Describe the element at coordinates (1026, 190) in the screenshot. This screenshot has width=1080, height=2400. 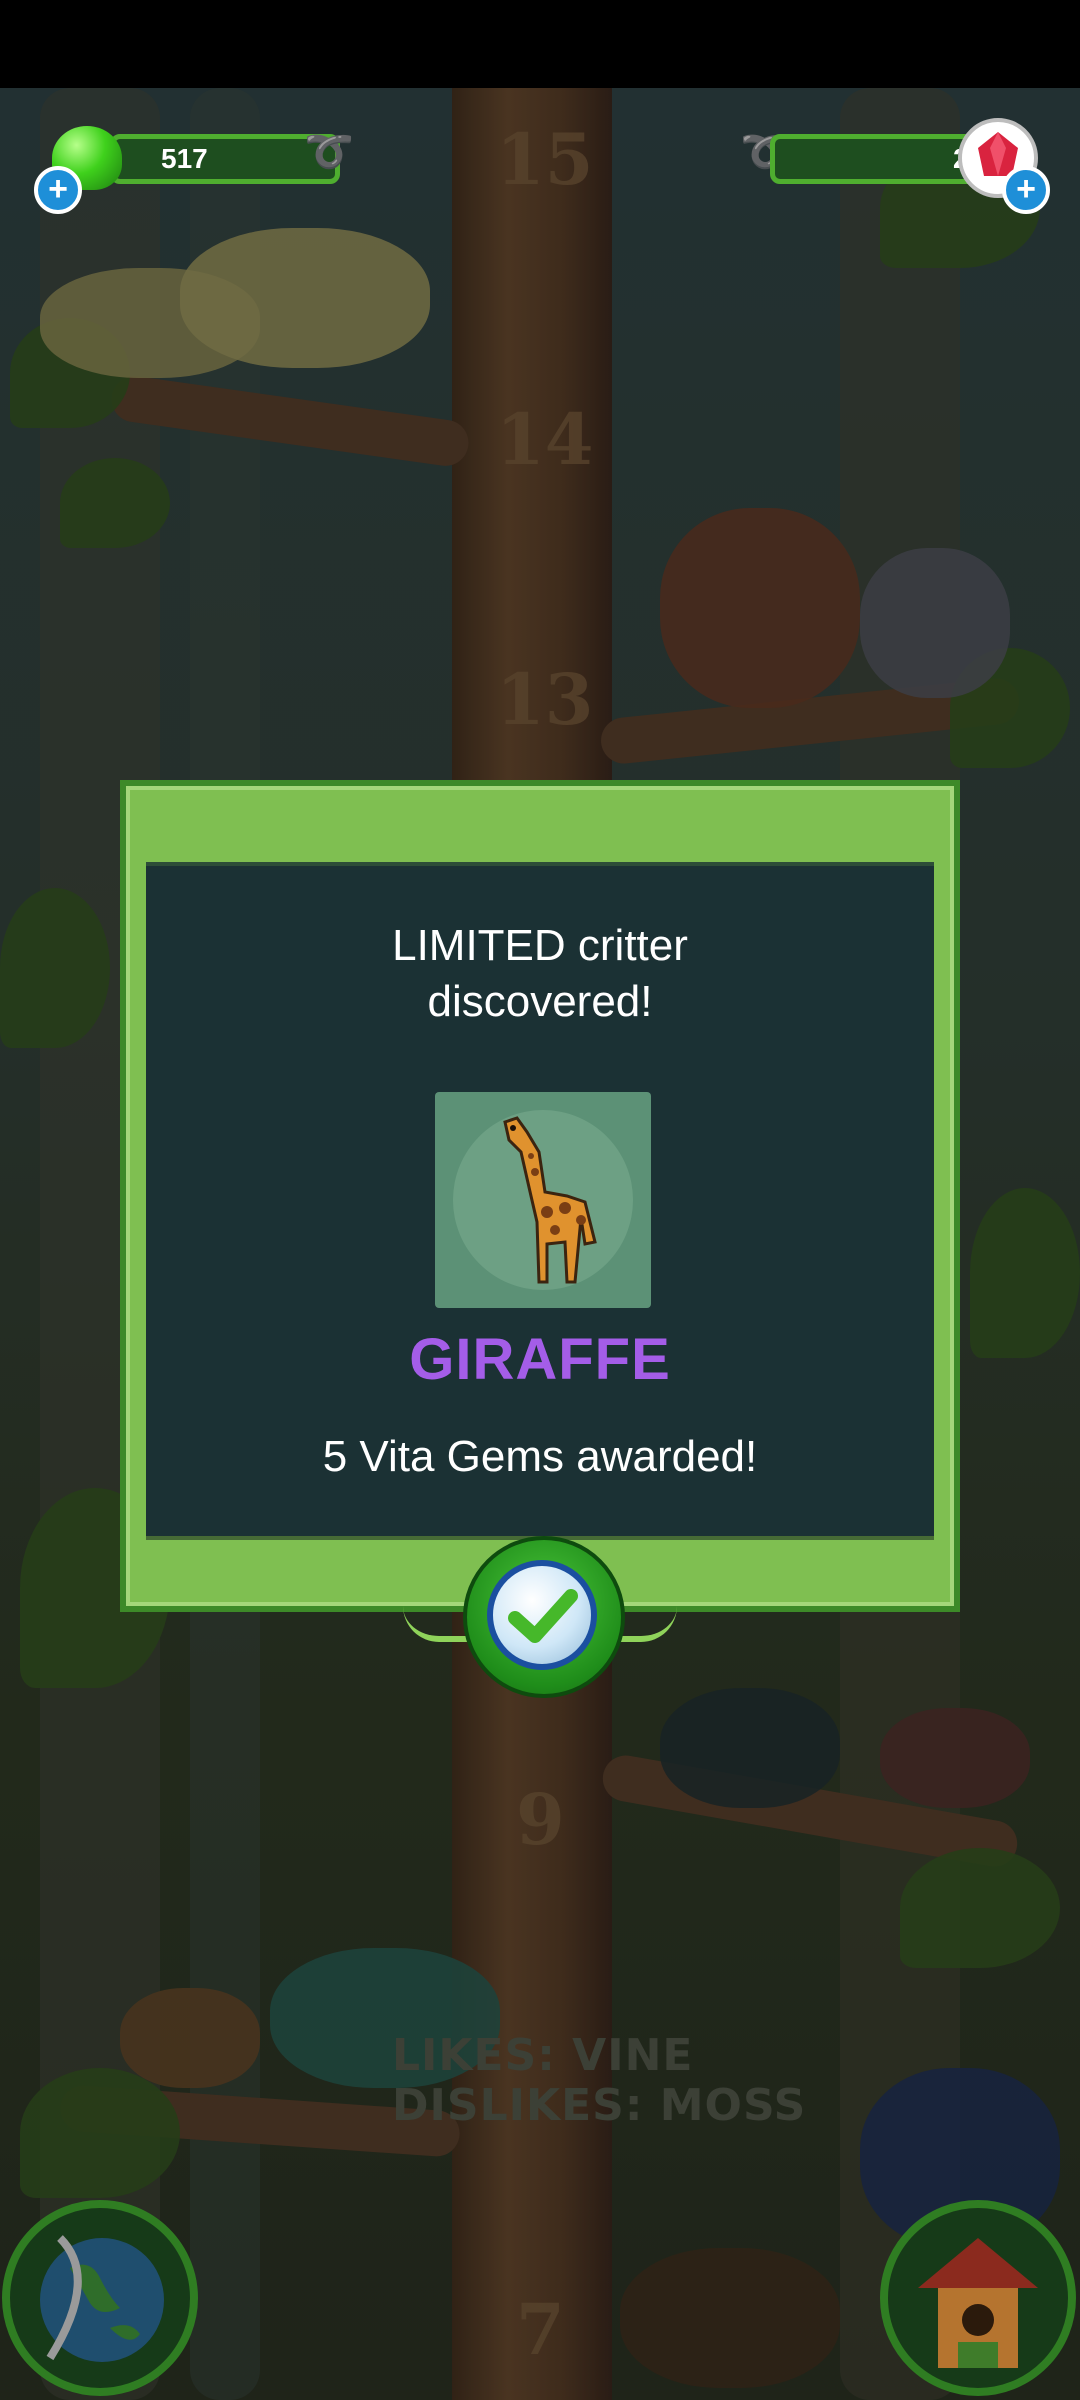
I see `add-gem-button: +` at that location.